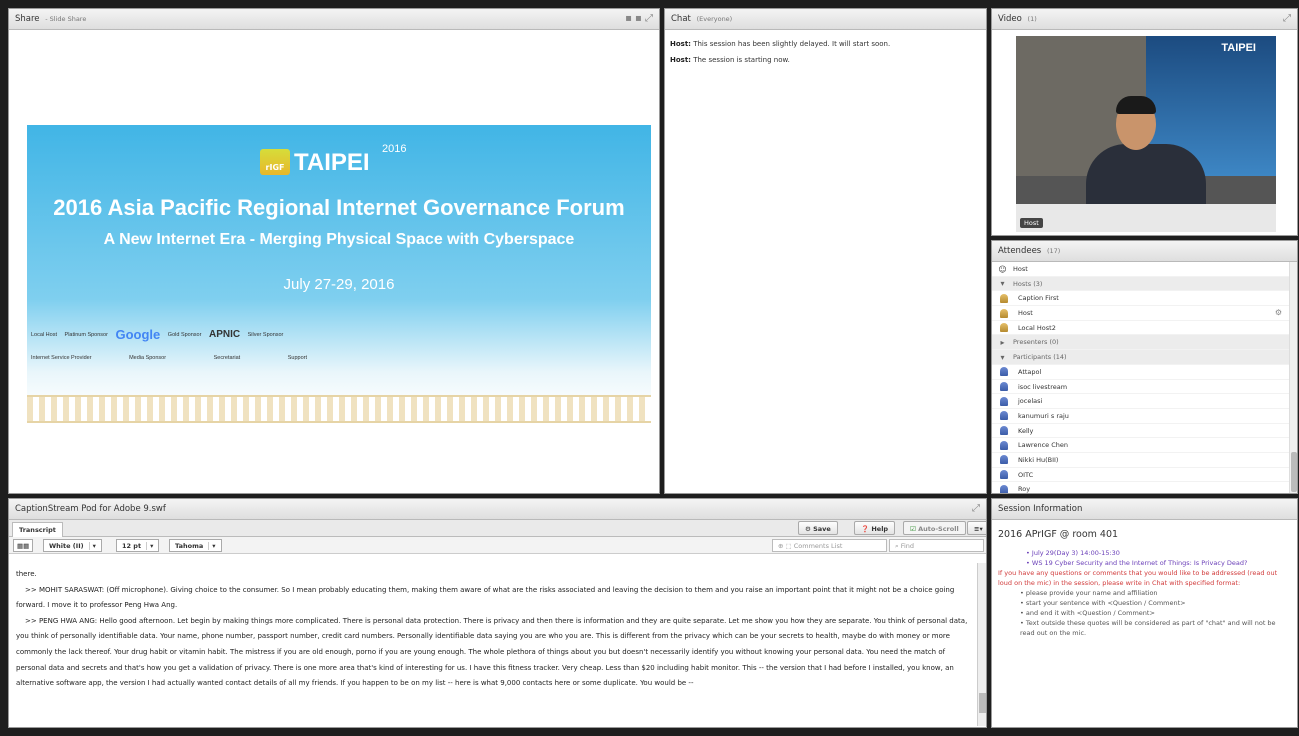 This screenshot has width=1299, height=736. I want to click on chat-pod-header: Chat (Everyone), so click(825, 19).